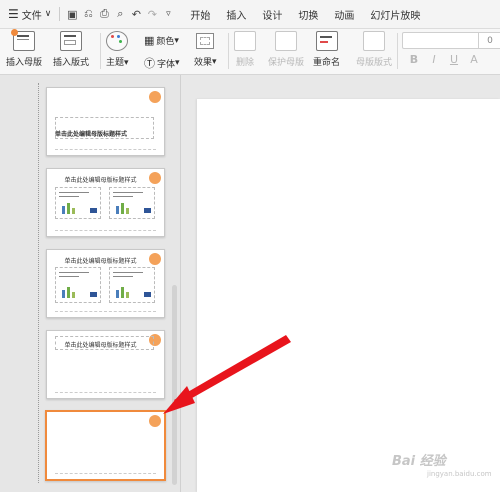 The image size is (500, 492). I want to click on save-icon: ▣, so click(72, 14).